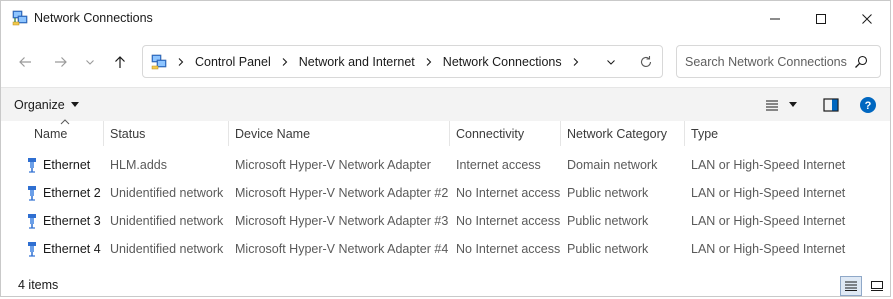 The width and height of the screenshot is (893, 299). Describe the element at coordinates (772, 105) in the screenshot. I see `list-view-icon` at that location.